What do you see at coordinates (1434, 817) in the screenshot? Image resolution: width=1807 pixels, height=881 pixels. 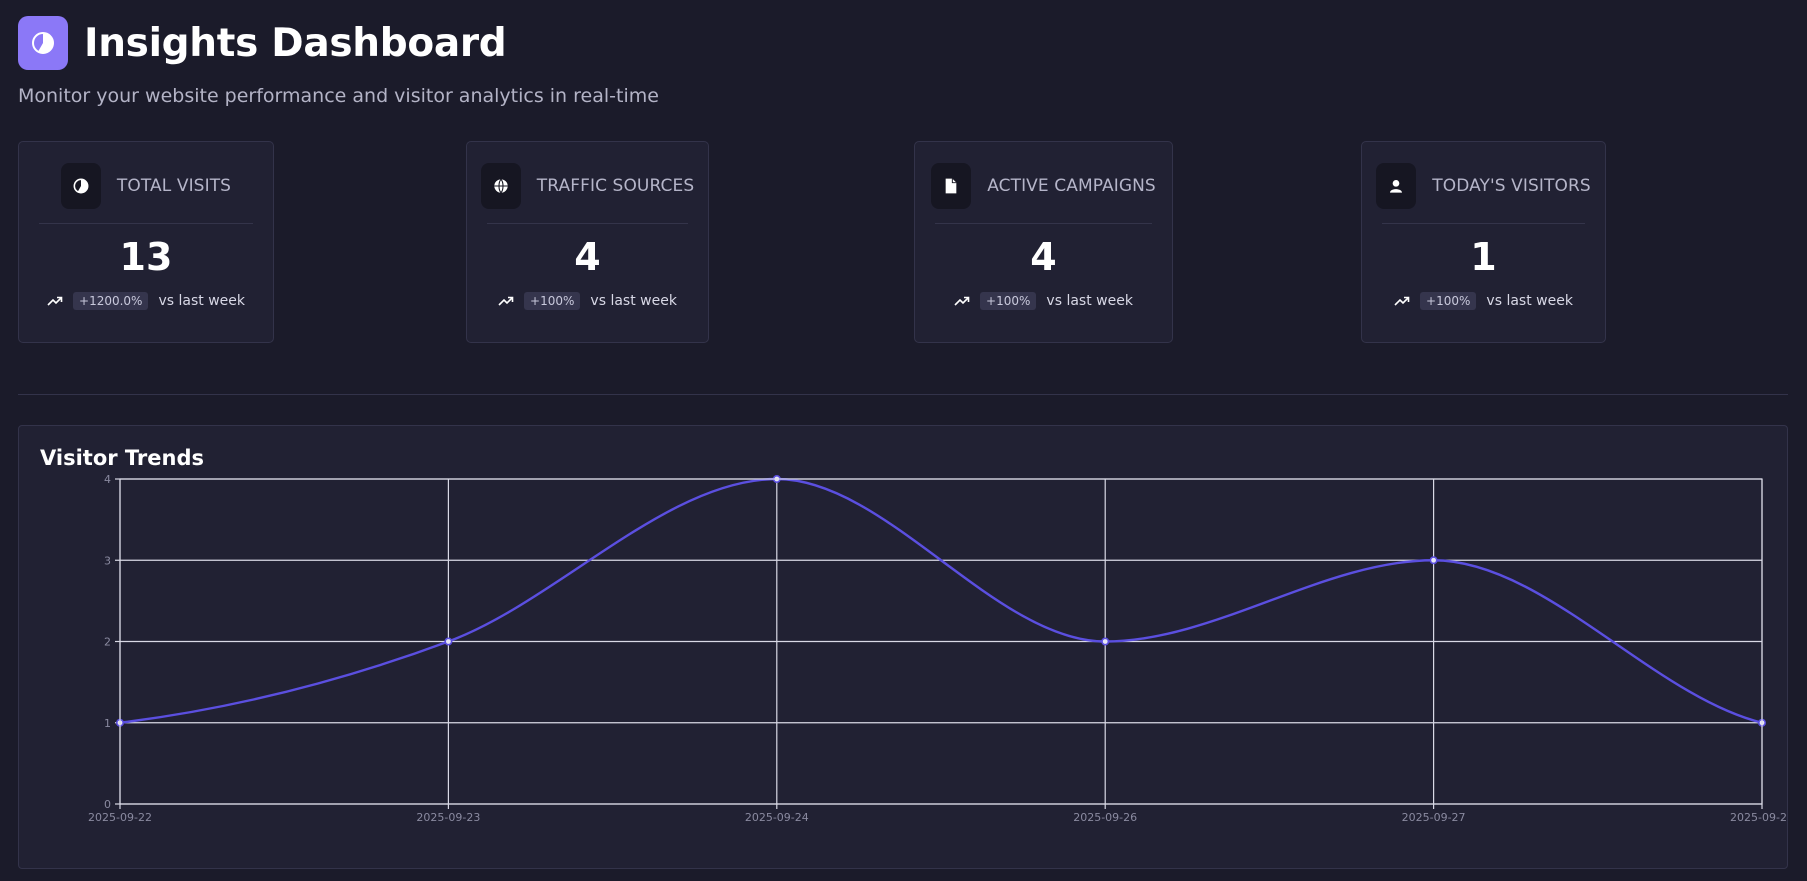 I see `x-tick-label: 2025-09-27` at bounding box center [1434, 817].